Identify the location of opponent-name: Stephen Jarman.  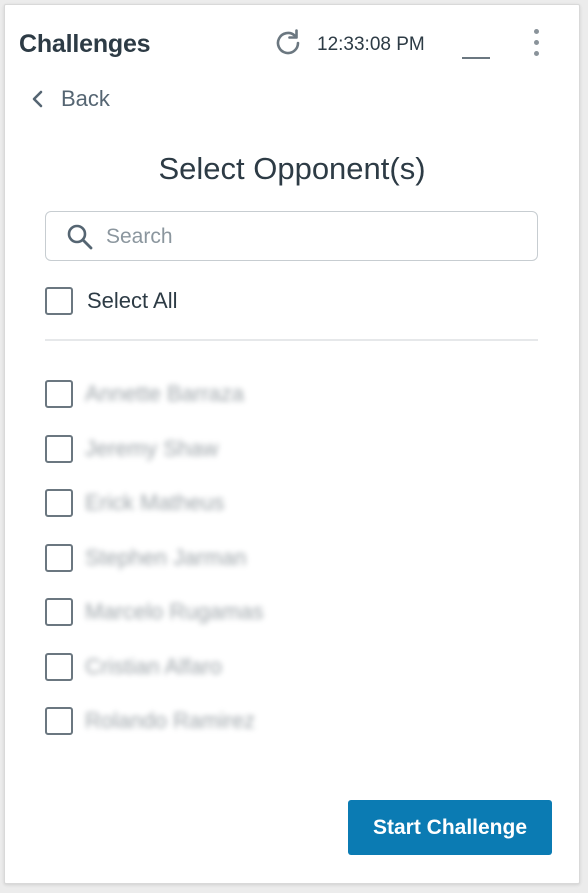
(166, 557).